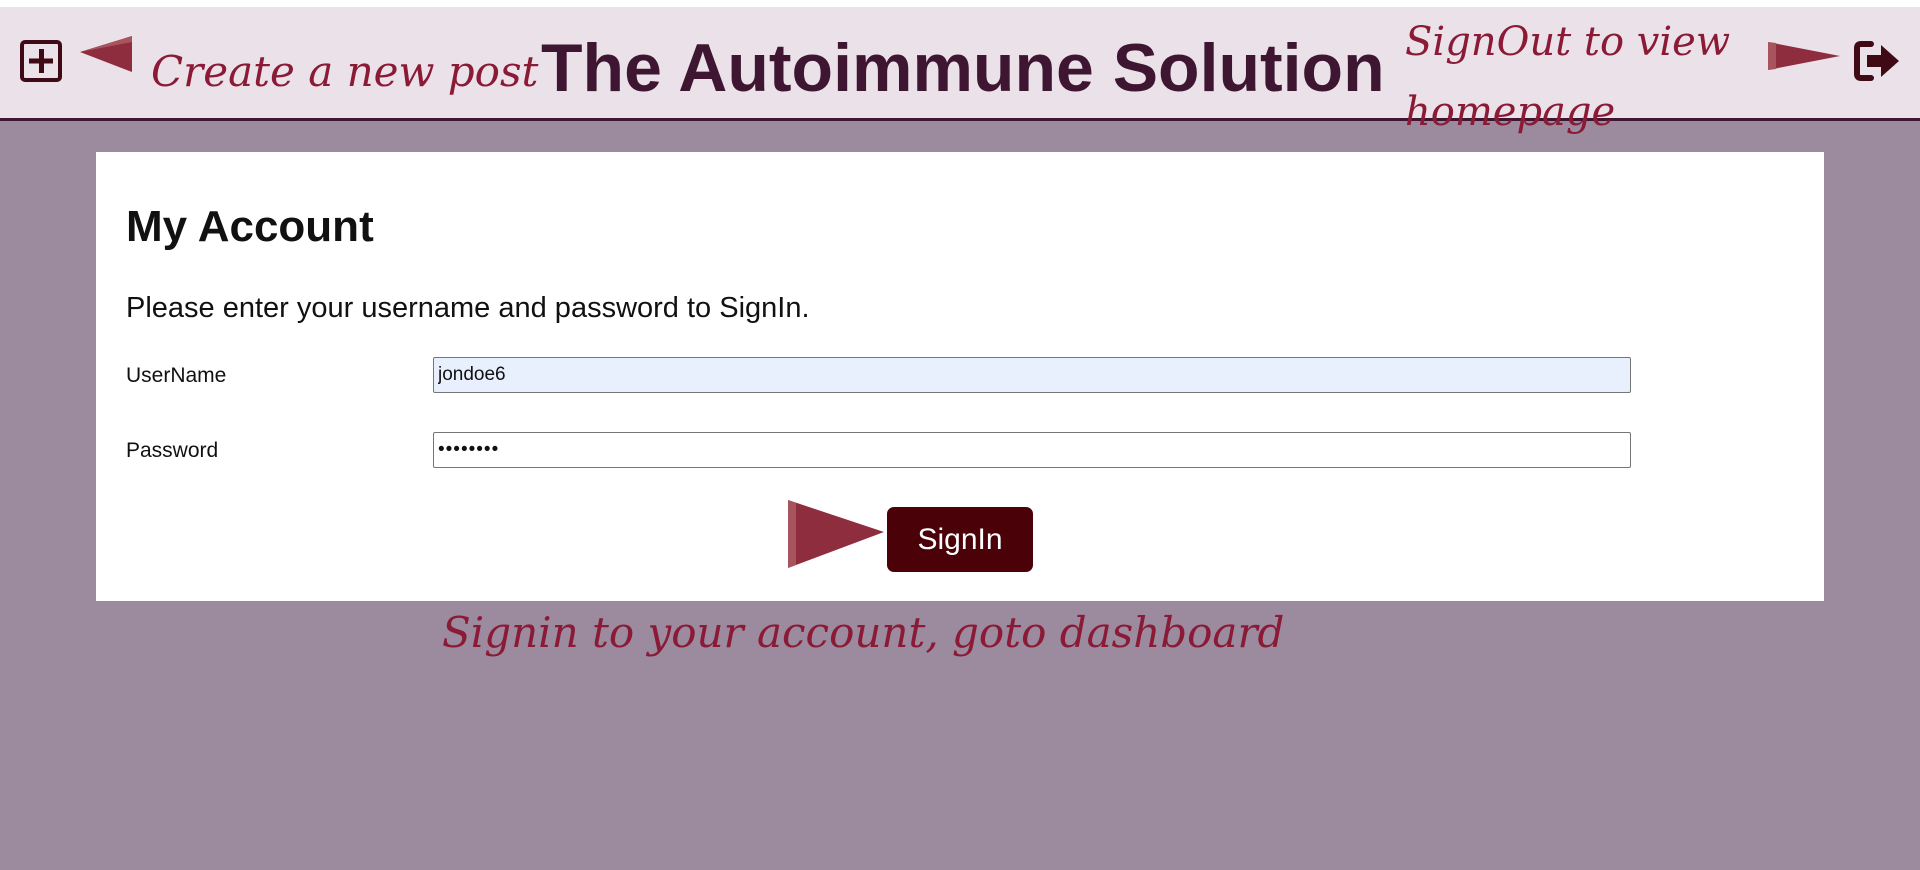  Describe the element at coordinates (960, 3) in the screenshot. I see `top-edge` at that location.